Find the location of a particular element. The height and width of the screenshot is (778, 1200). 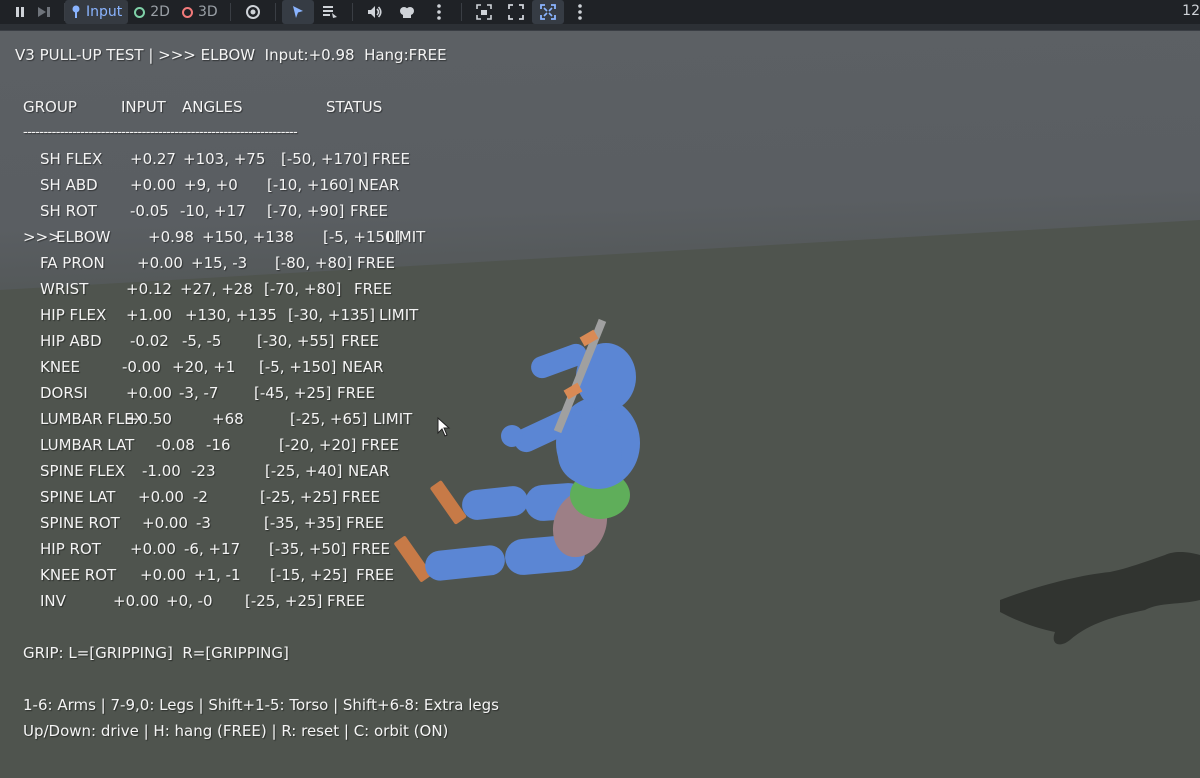

audio-button is located at coordinates (375, 12).